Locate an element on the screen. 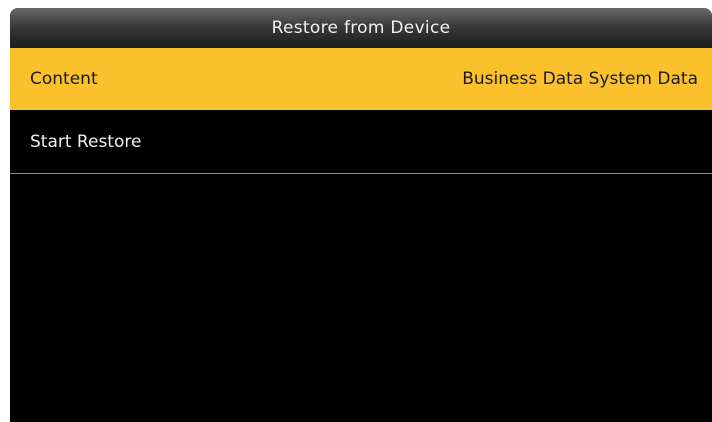 The width and height of the screenshot is (712, 422). menu-item-start-restore-label: Start Restore is located at coordinates (86, 142).